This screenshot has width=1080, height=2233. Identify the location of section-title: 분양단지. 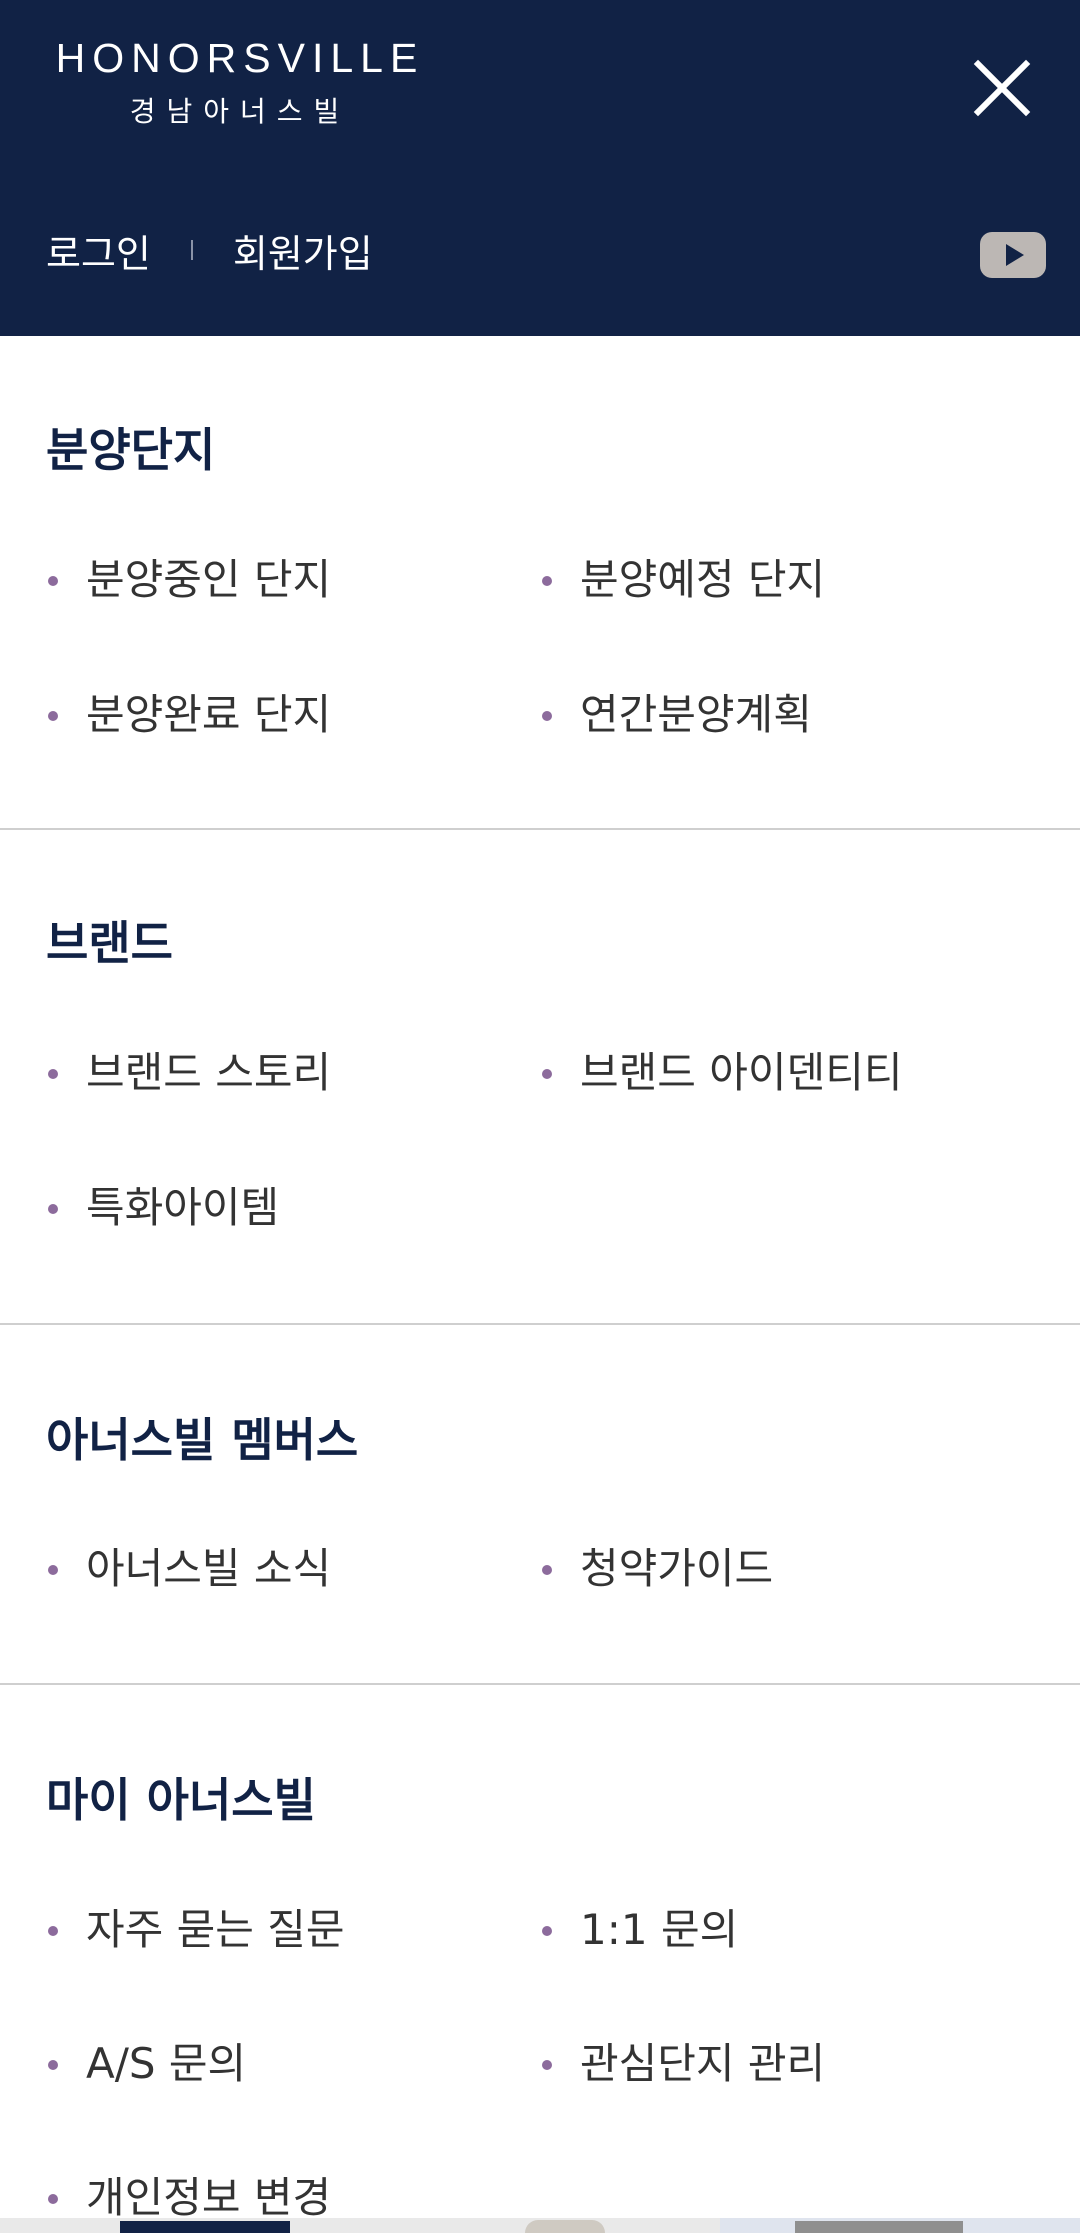
(131, 450).